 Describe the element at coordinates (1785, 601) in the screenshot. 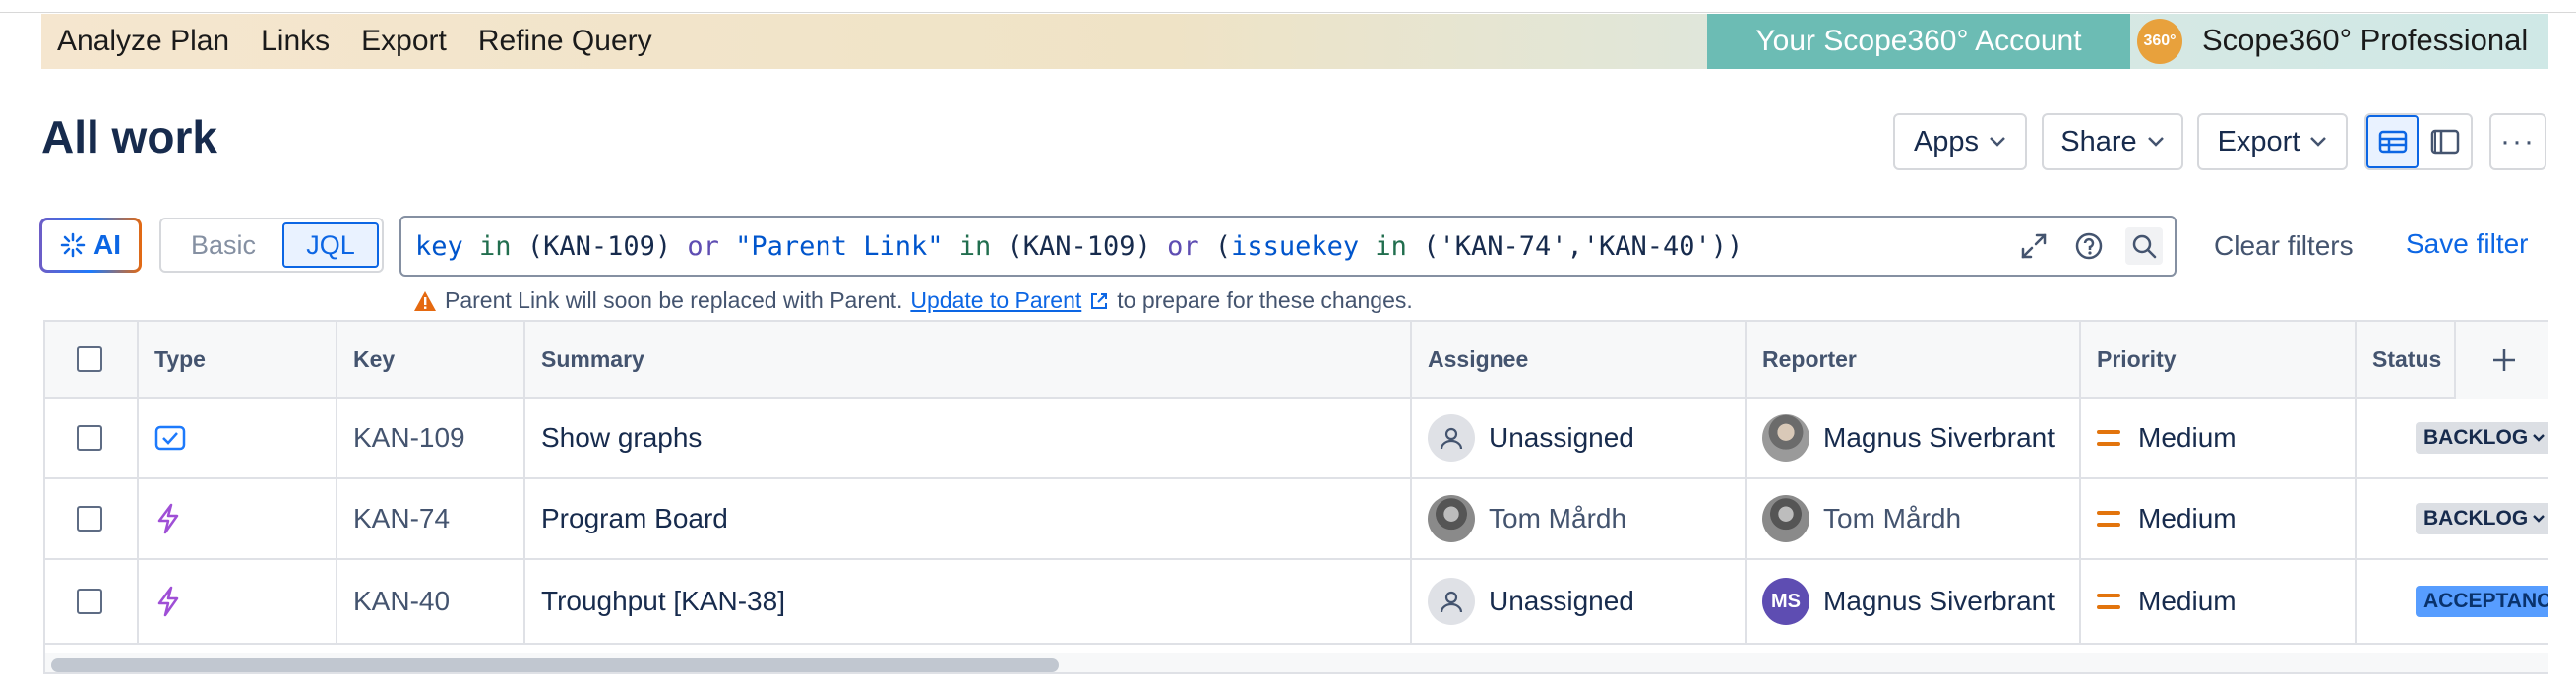

I see `avatar: MS` at that location.